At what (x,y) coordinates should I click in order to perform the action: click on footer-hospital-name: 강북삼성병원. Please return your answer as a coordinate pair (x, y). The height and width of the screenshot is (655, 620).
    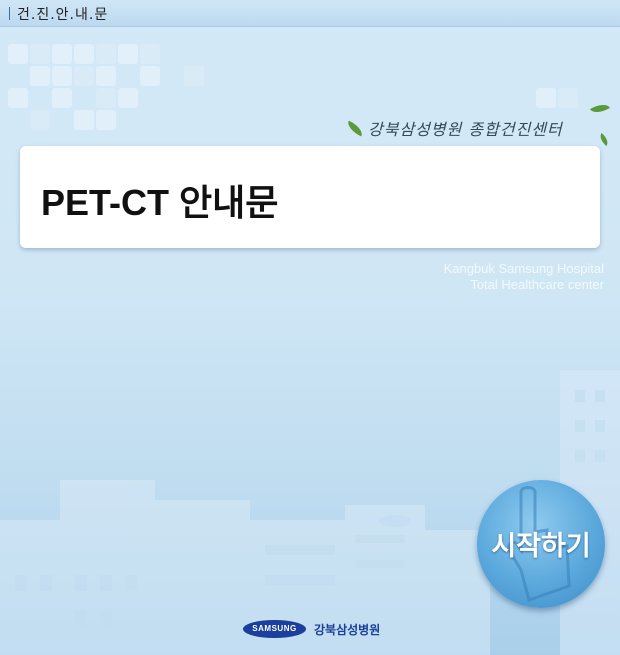
    Looking at the image, I should click on (347, 630).